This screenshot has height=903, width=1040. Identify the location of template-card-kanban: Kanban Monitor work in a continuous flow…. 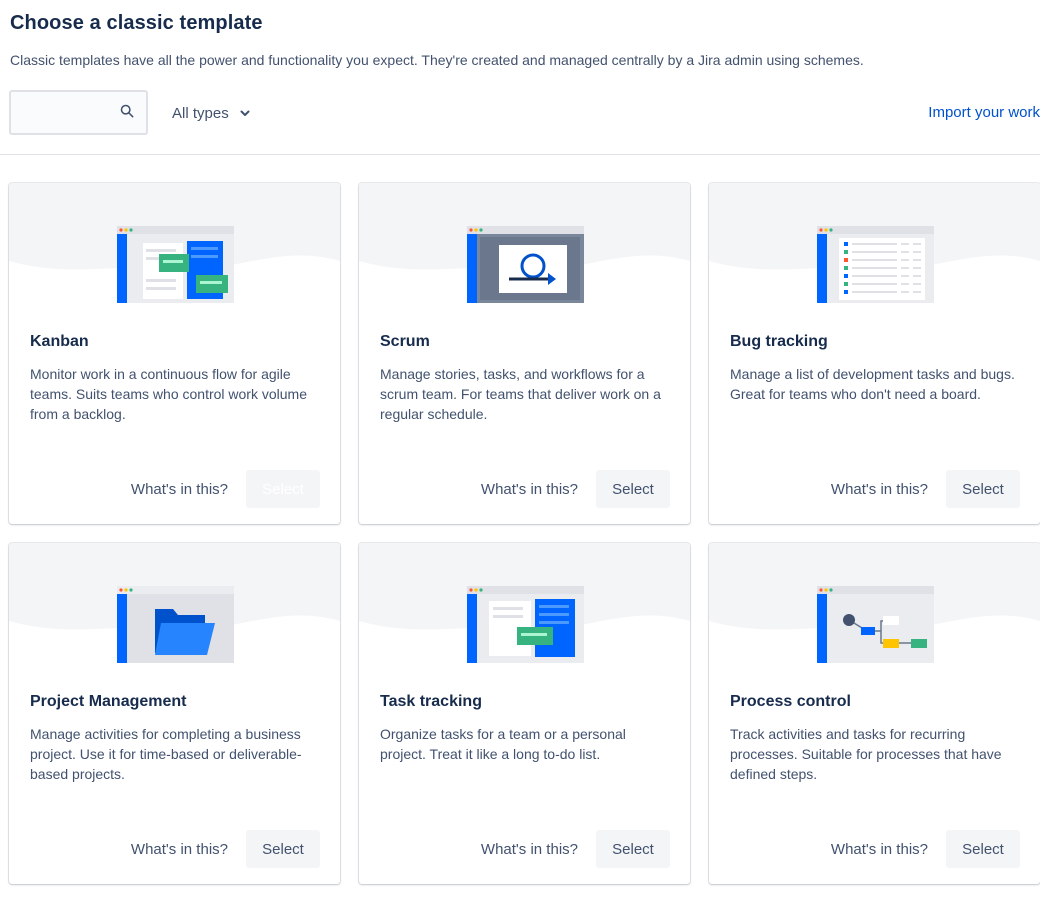
(174, 353).